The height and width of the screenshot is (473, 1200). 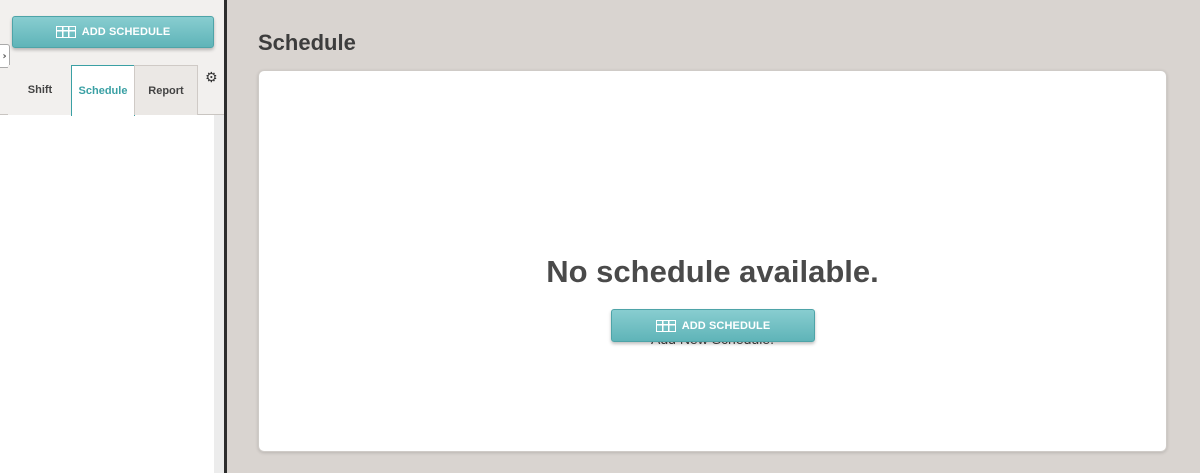 I want to click on tab-label: Shift, so click(x=40, y=90).